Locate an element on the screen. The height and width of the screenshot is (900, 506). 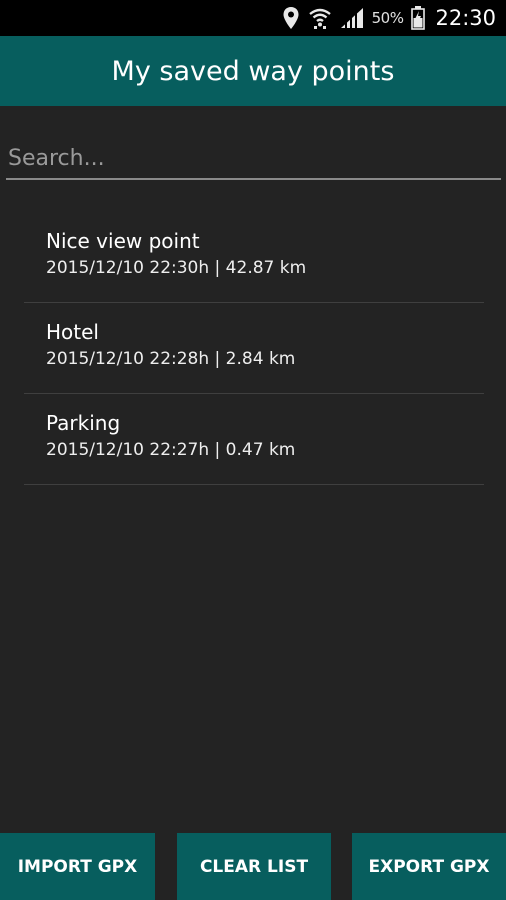
waypoint-name: Hotel is located at coordinates (72, 332).